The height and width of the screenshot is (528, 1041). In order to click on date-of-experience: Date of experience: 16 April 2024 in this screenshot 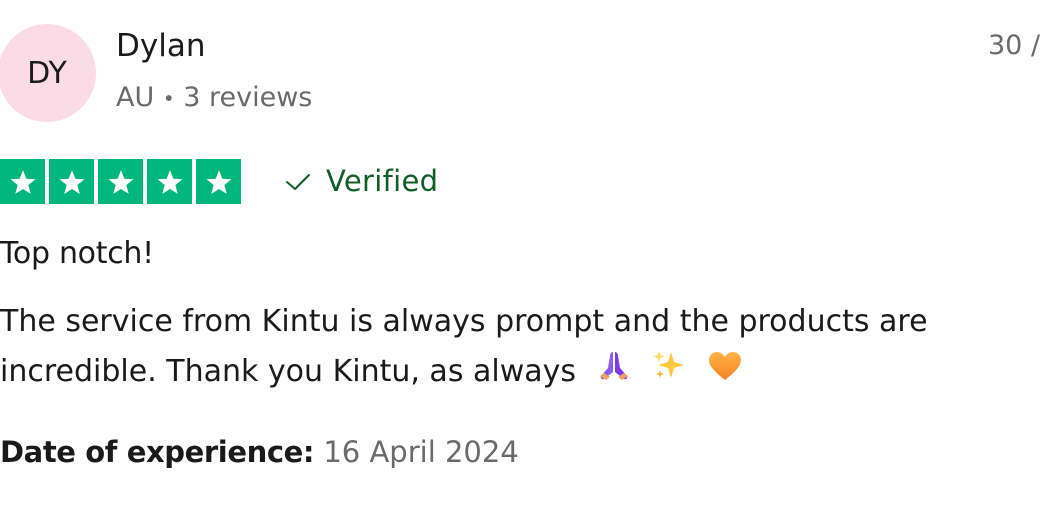, I will do `click(259, 452)`.